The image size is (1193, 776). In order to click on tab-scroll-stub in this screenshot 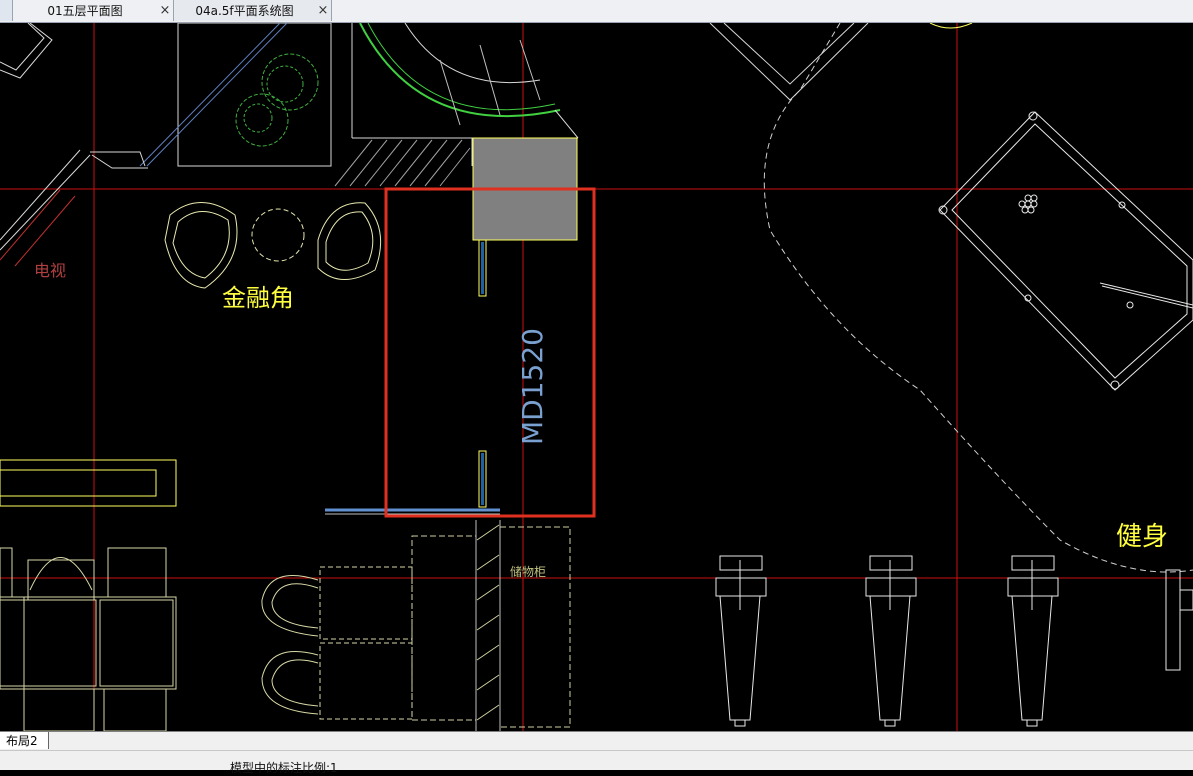, I will do `click(6, 10)`.